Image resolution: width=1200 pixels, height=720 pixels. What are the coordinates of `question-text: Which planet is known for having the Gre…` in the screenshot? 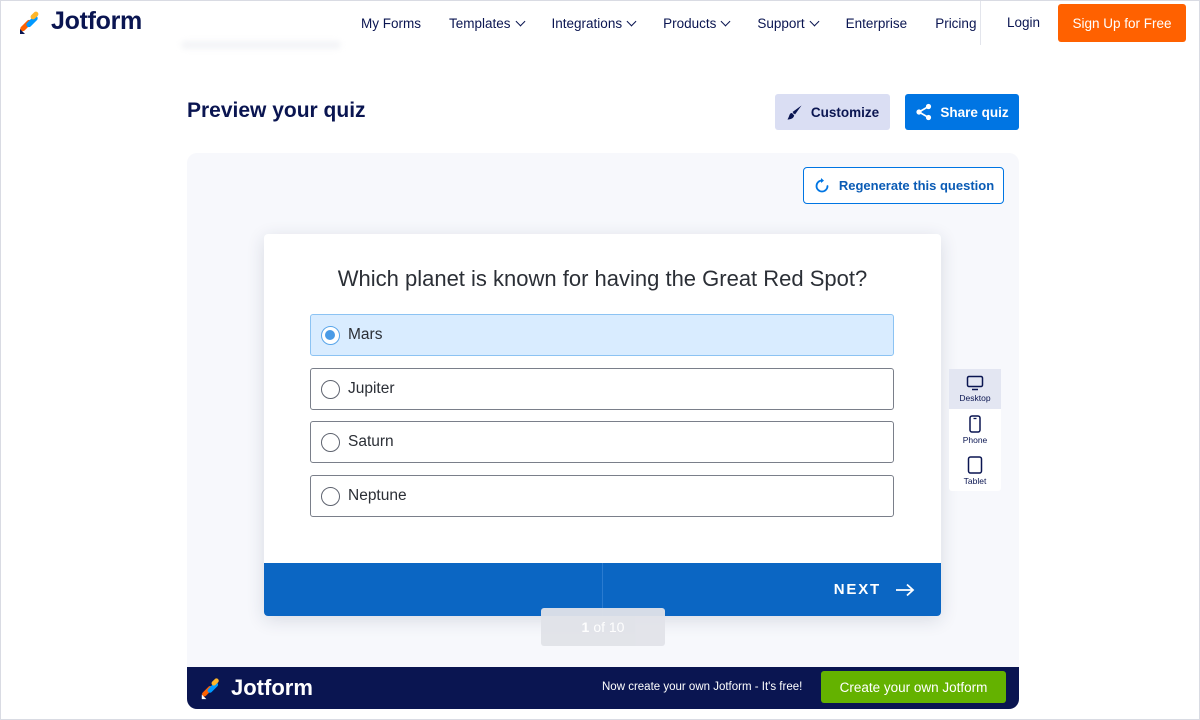 It's located at (602, 278).